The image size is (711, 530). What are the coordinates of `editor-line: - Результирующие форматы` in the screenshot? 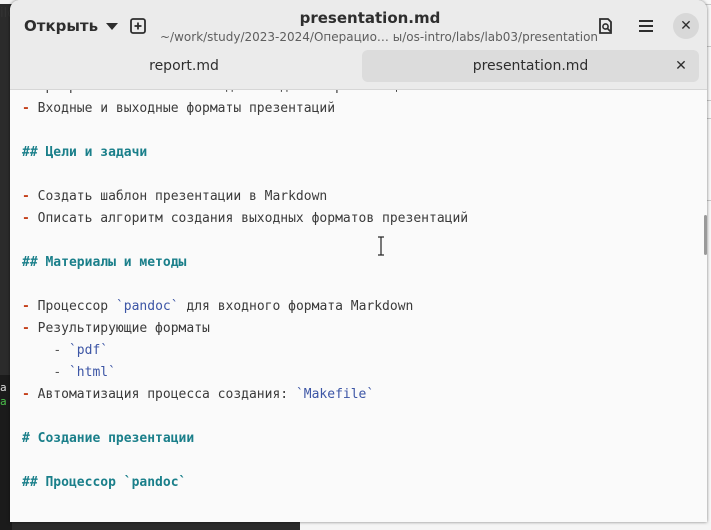 It's located at (116, 329).